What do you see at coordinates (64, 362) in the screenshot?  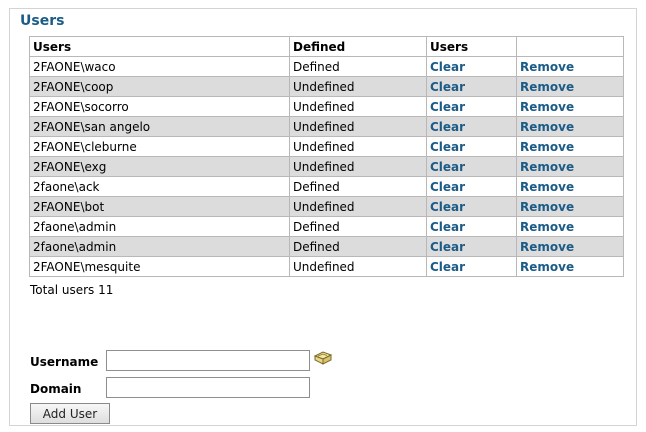 I see `username-label: Username` at bounding box center [64, 362].